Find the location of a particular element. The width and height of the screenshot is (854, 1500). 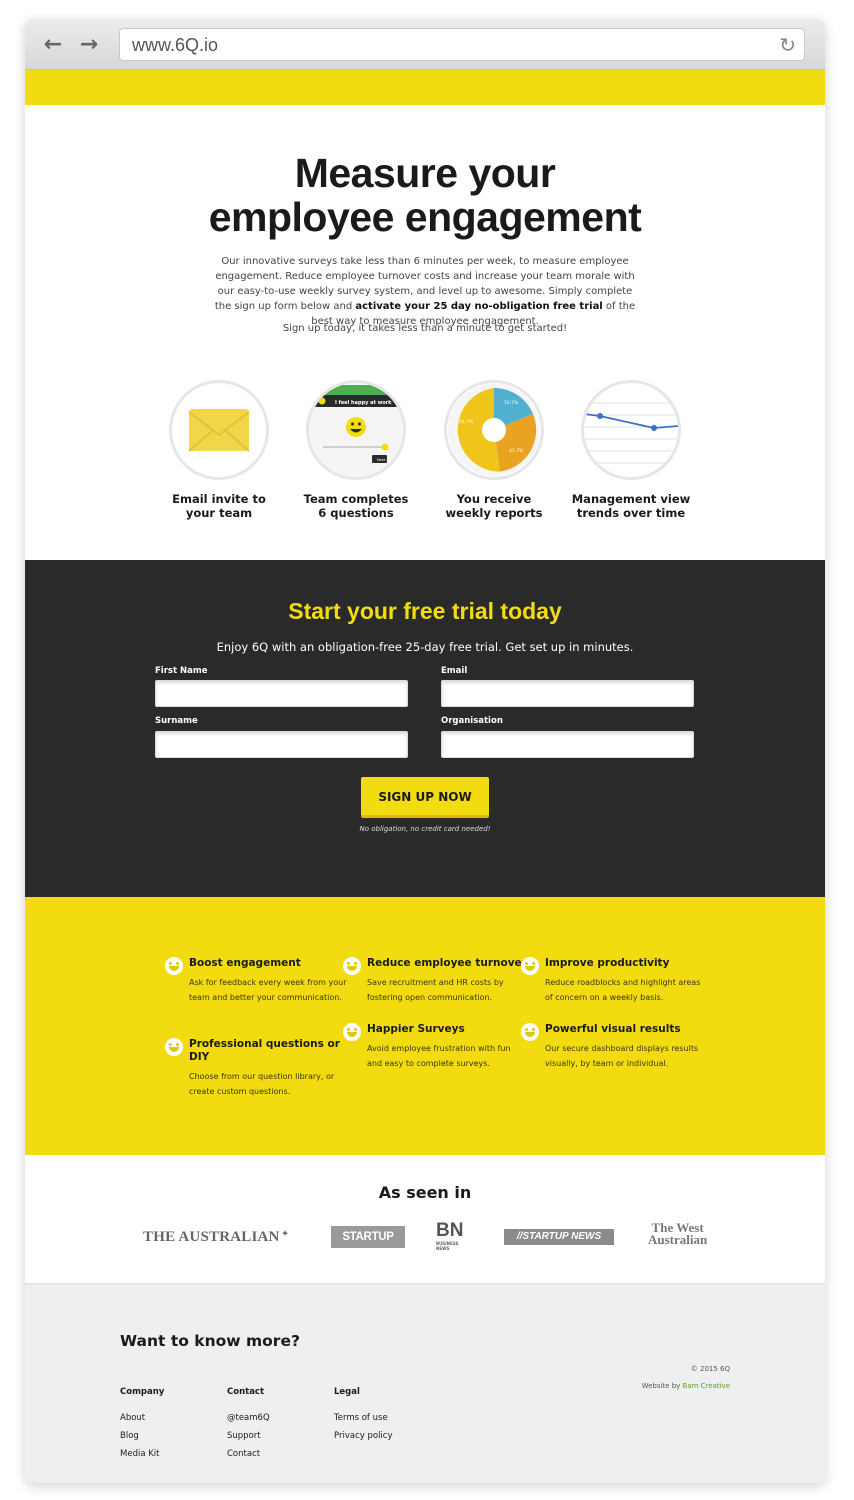

copyright-text: © 2015 6Q is located at coordinates (710, 1369).